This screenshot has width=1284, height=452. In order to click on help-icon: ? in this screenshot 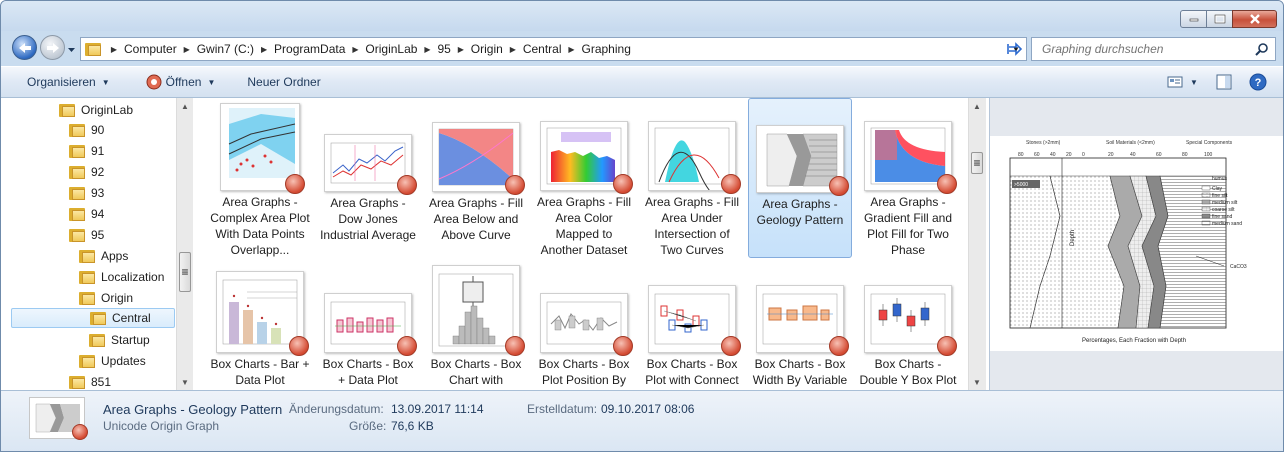, I will do `click(1258, 82)`.